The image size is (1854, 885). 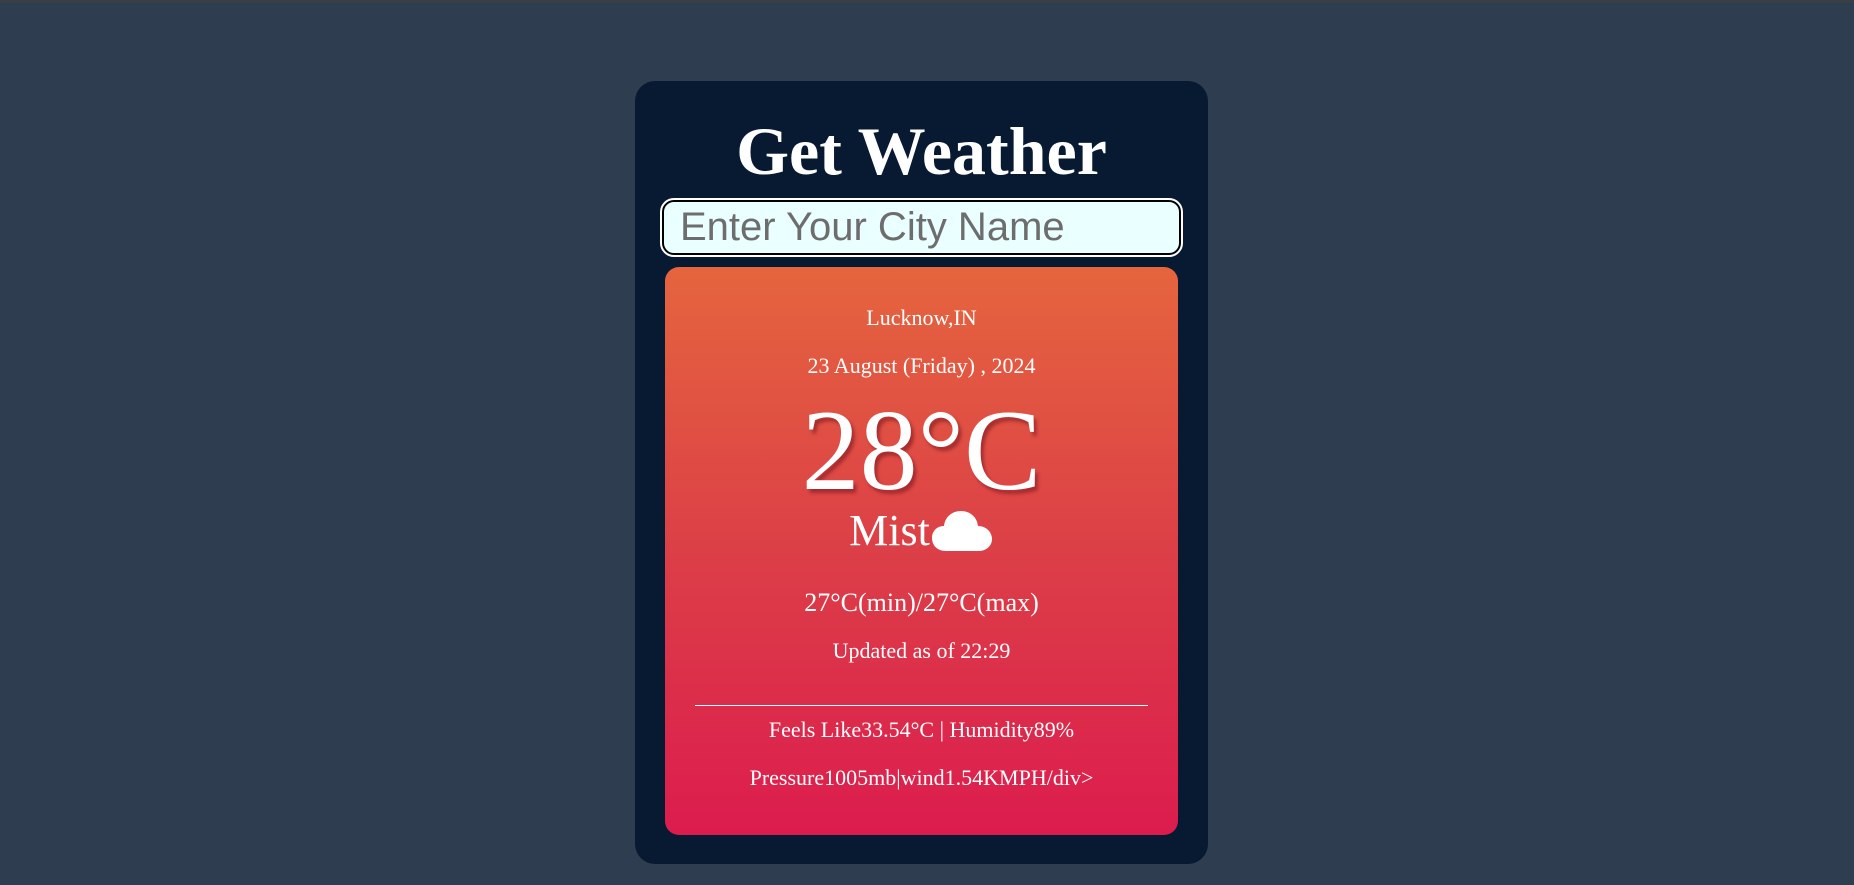 I want to click on pressure-wind: Pressure1005mb|wind1.54KMPH/div>, so click(x=921, y=777).